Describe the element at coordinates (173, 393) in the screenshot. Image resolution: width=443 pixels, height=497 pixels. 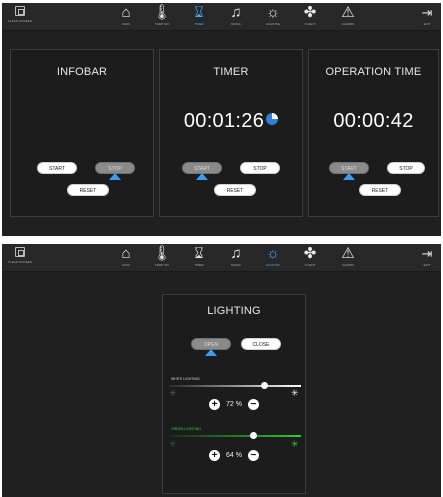
I see `white-dim-sun-icon: ✳` at that location.